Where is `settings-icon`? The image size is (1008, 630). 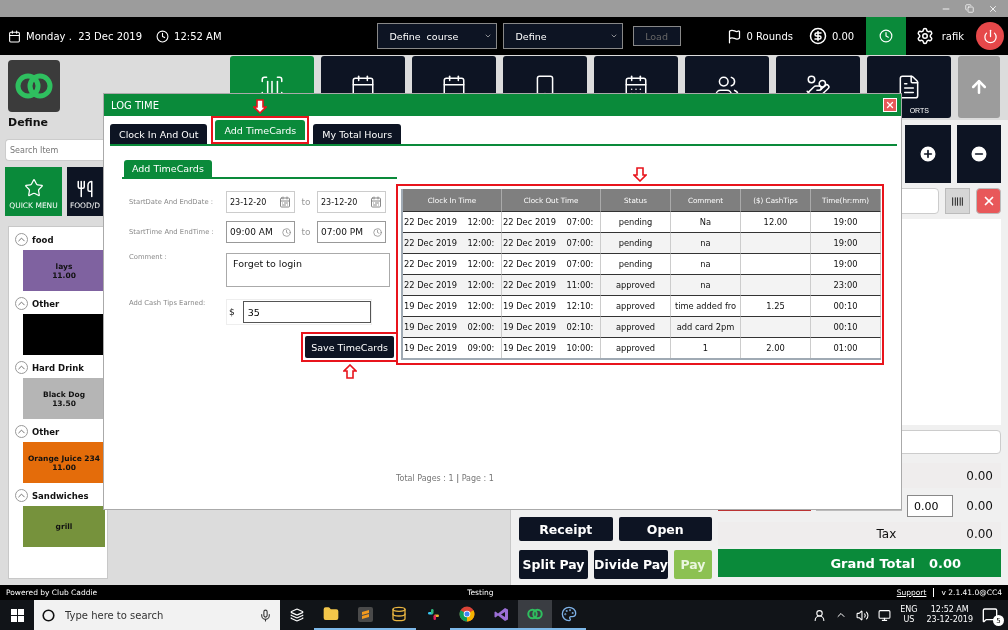
settings-icon is located at coordinates (924, 36).